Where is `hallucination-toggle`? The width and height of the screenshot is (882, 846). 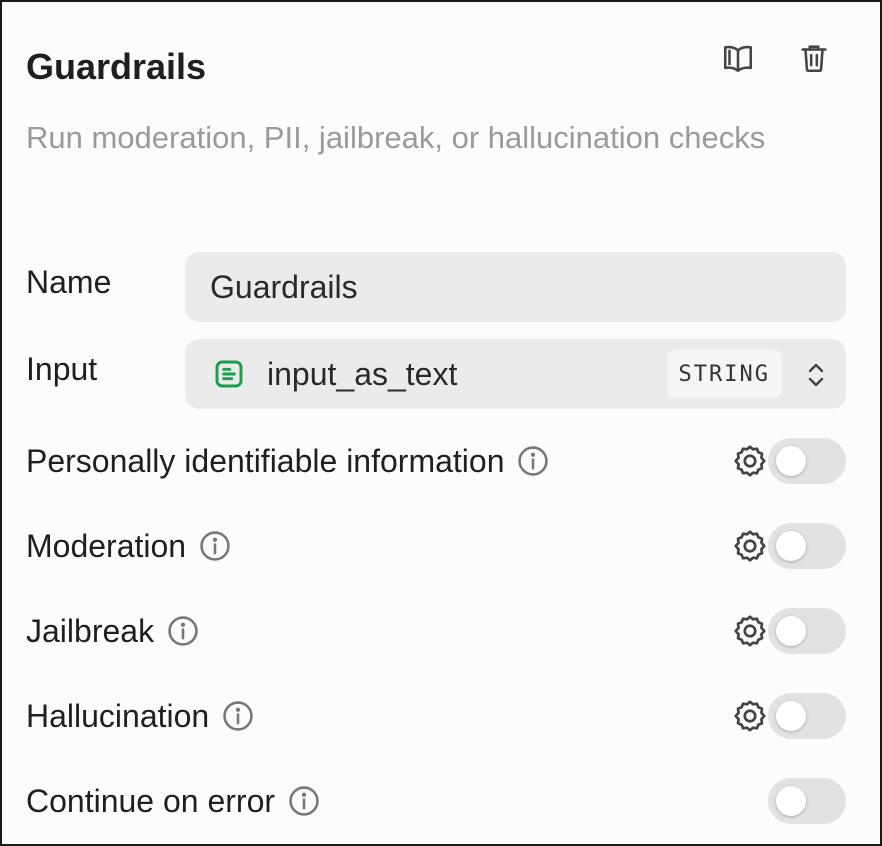 hallucination-toggle is located at coordinates (807, 716).